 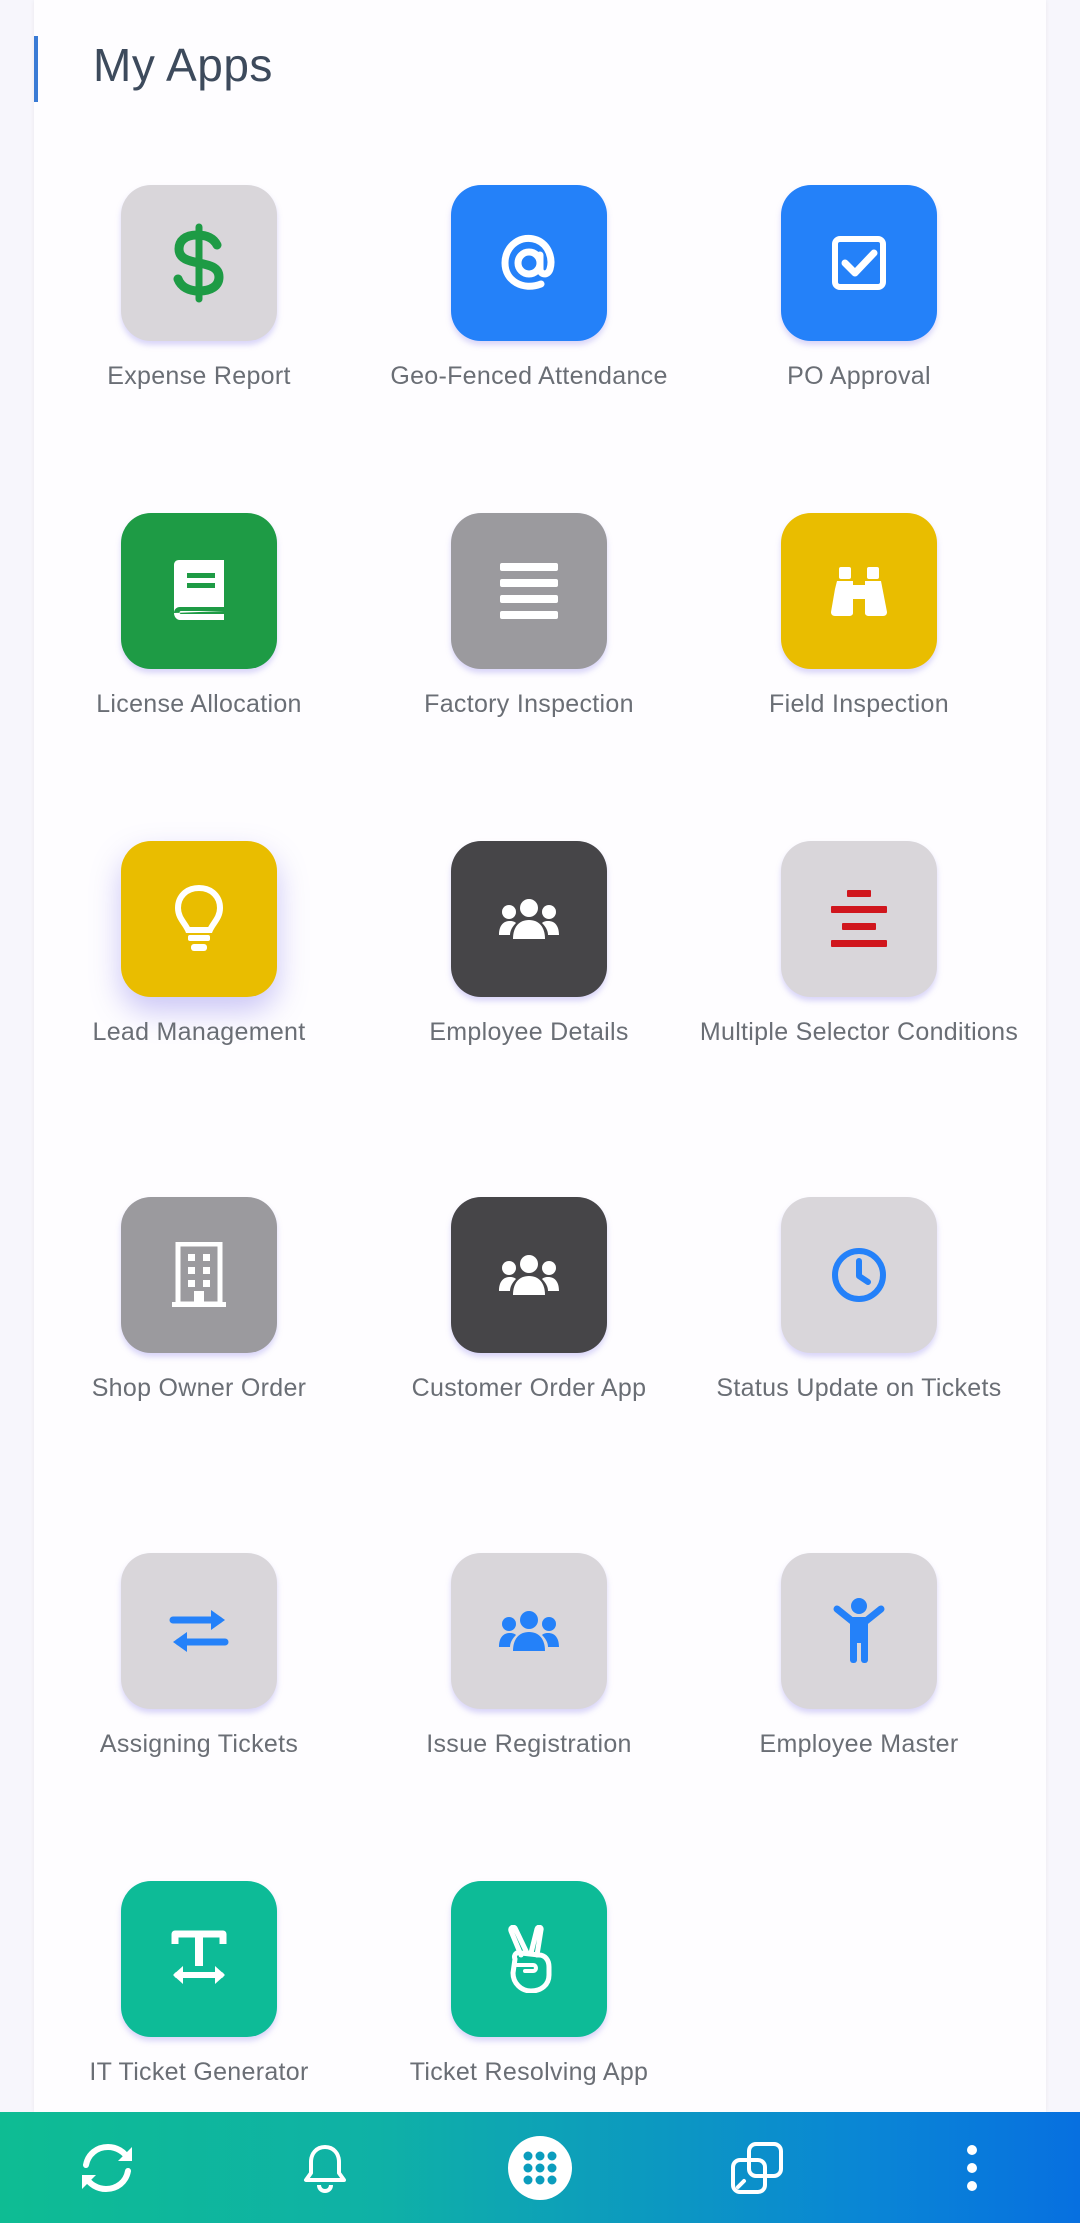 What do you see at coordinates (36, 69) in the screenshot?
I see `header-accent-bar` at bounding box center [36, 69].